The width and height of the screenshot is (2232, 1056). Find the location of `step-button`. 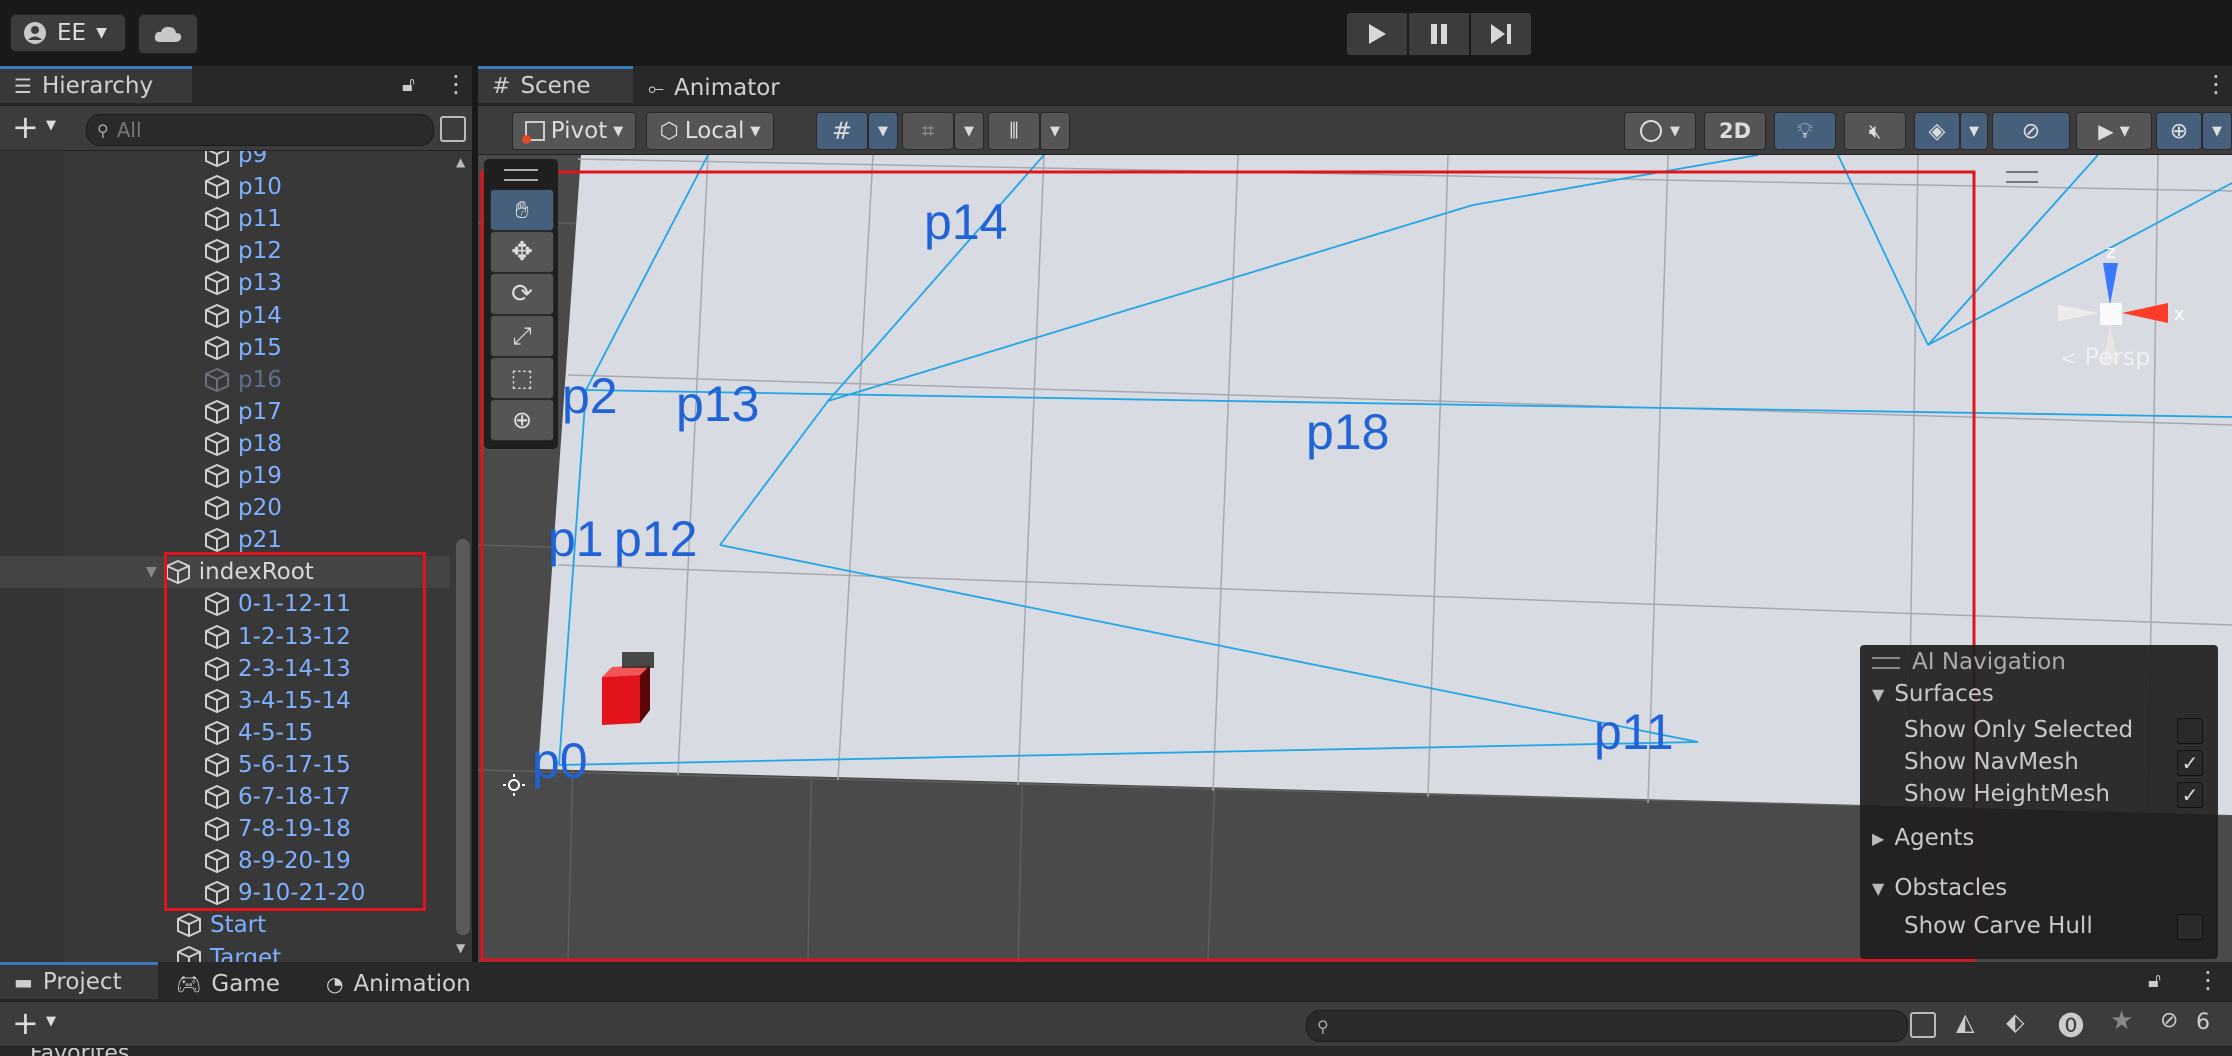

step-button is located at coordinates (1501, 34).